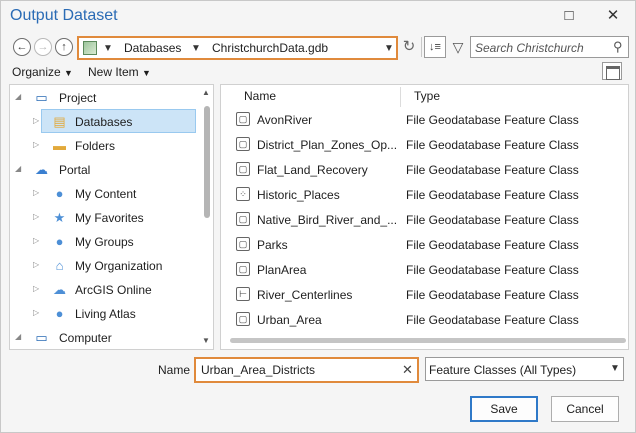 The image size is (636, 433). I want to click on column-header-name: Name, so click(260, 96).